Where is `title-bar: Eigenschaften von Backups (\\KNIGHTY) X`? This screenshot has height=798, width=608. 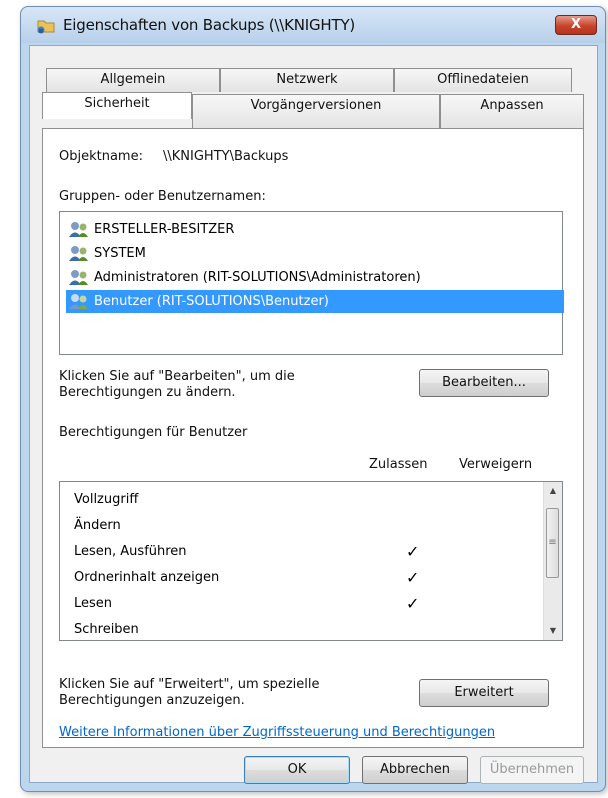 title-bar: Eigenschaften von Backups (\\KNIGHTY) X is located at coordinates (313, 25).